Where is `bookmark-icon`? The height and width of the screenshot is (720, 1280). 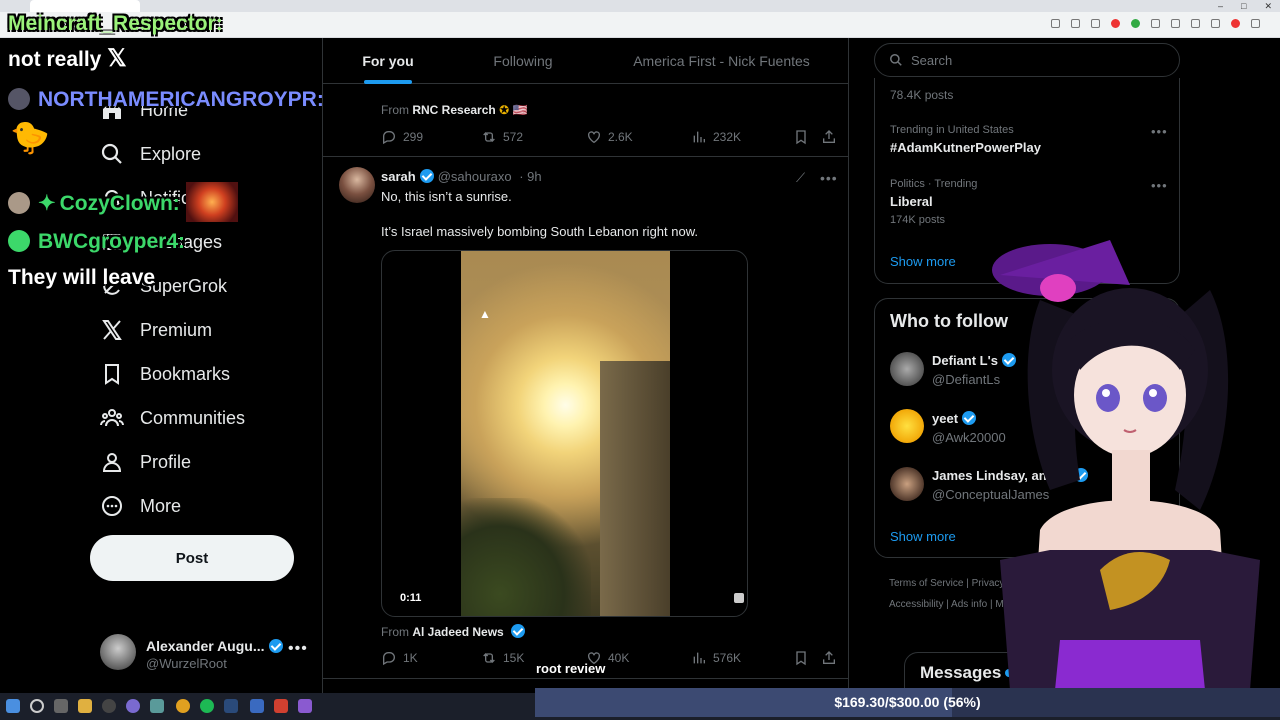
bookmark-icon is located at coordinates (801, 658).